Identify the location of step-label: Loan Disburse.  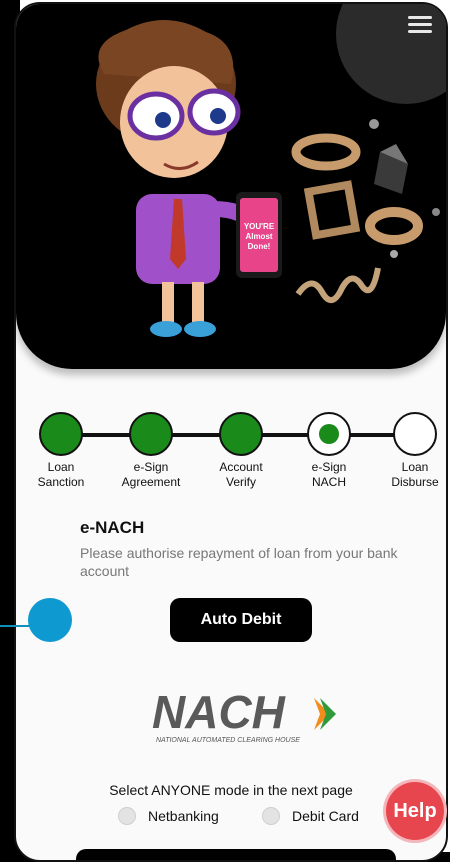
(415, 474).